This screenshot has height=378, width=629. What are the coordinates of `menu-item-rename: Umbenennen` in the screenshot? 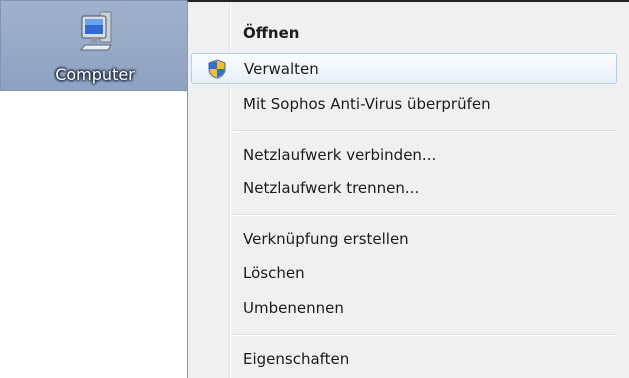 It's located at (404, 308).